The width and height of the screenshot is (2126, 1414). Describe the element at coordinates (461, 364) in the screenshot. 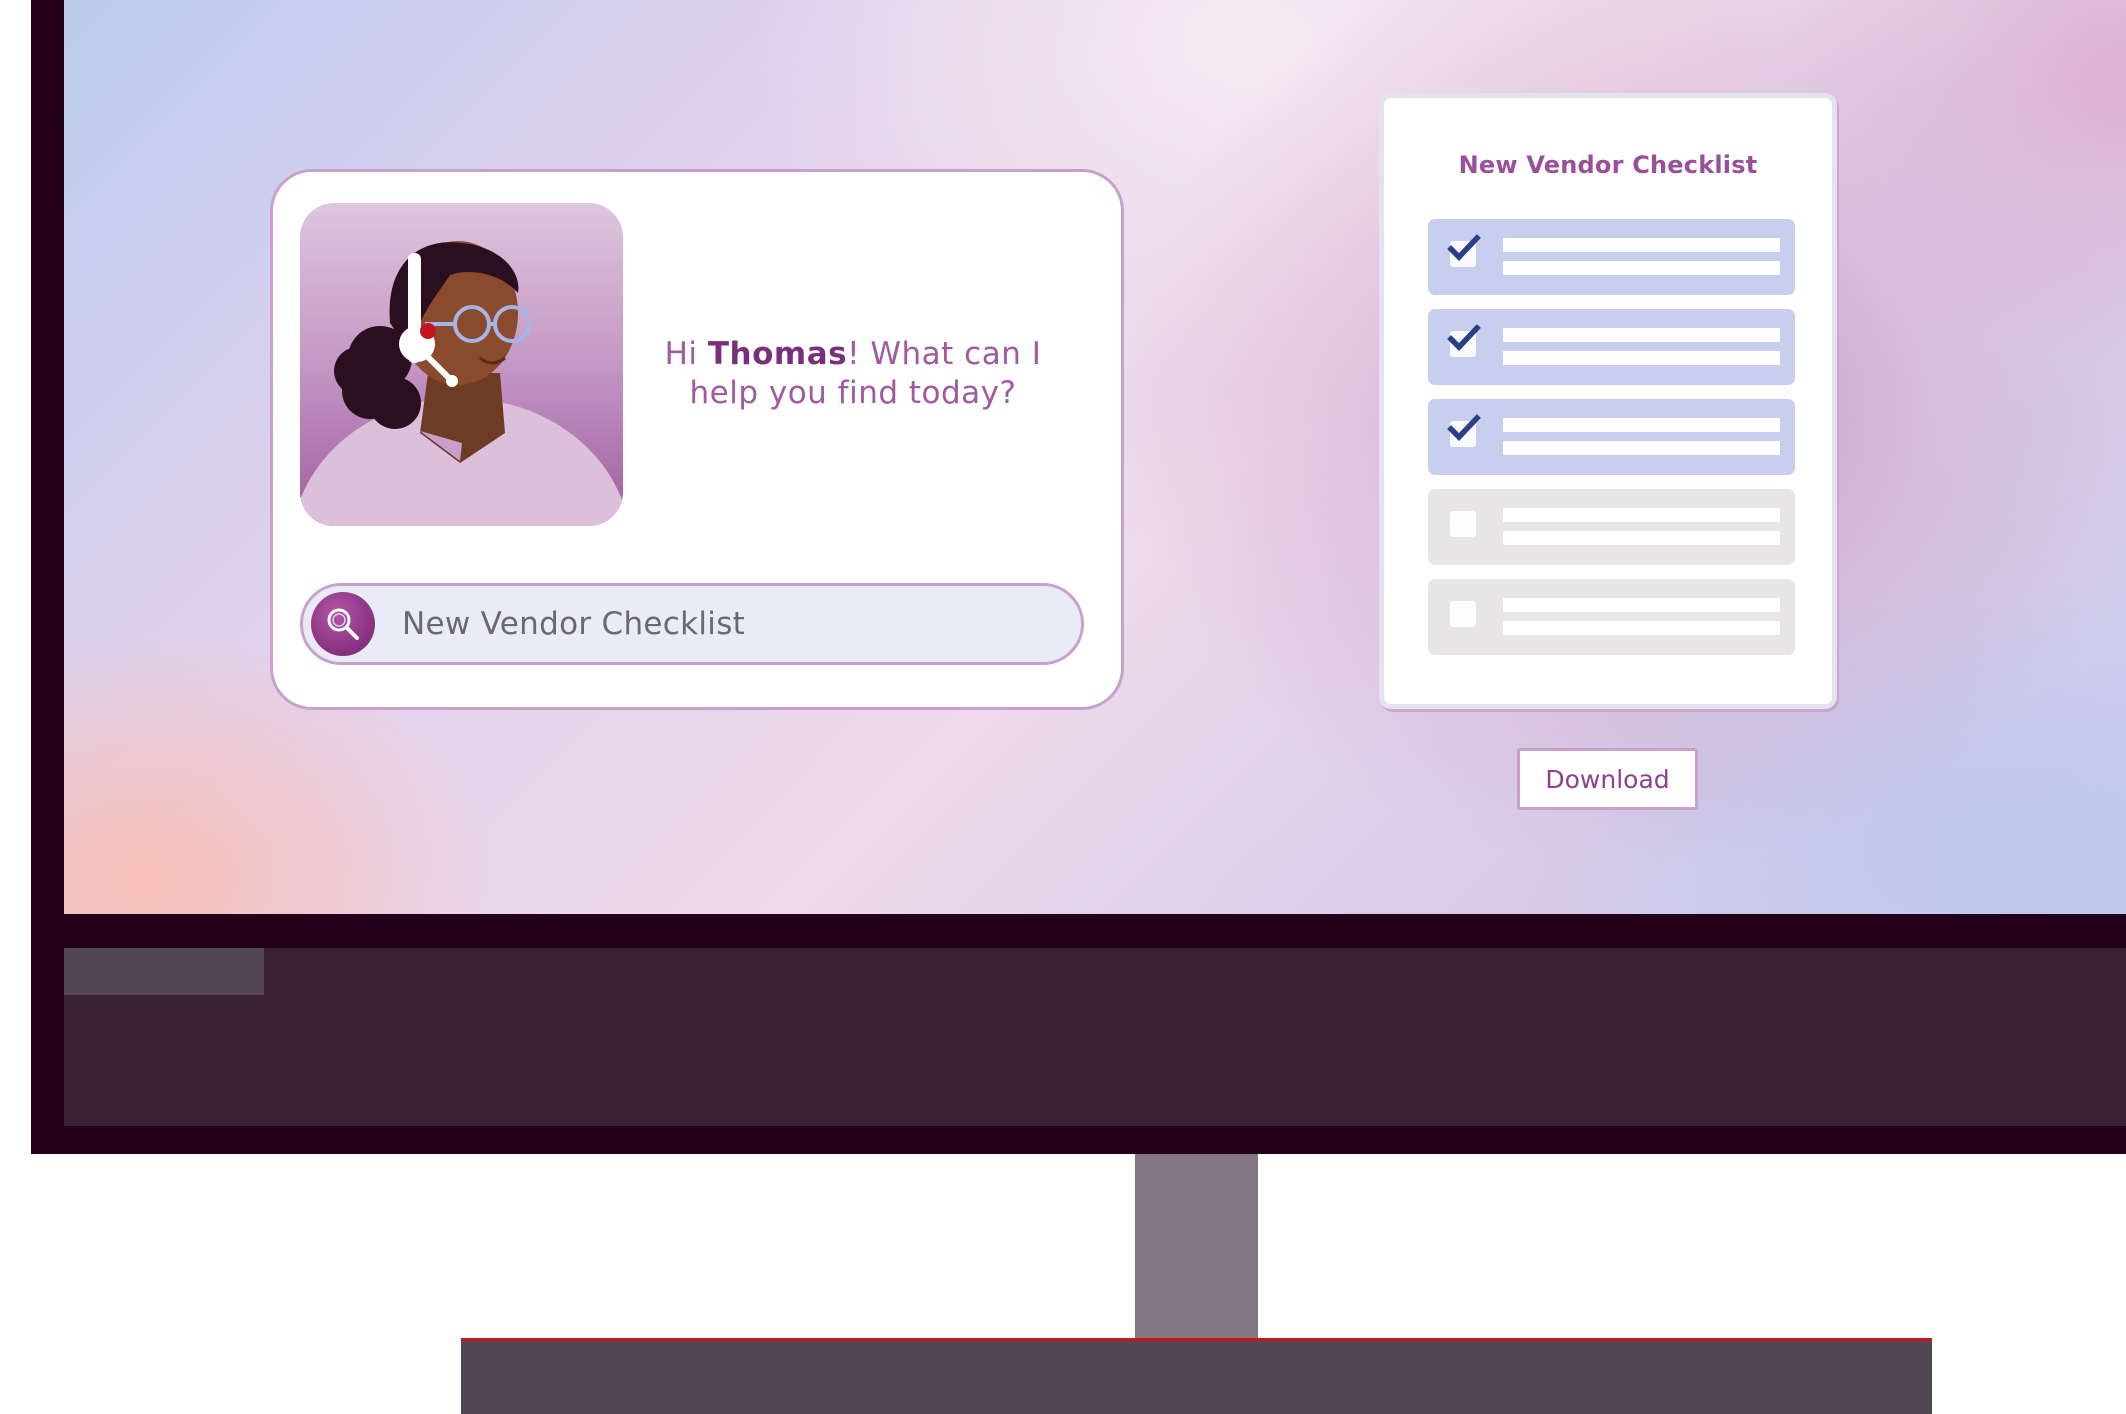

I see `support-agent-avatar` at that location.